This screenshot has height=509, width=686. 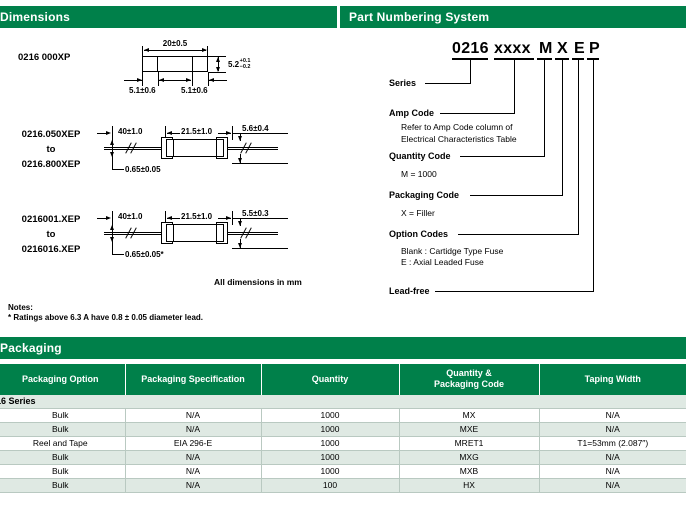 I want to click on drawing-3-part-label-2: to, so click(x=51, y=234).